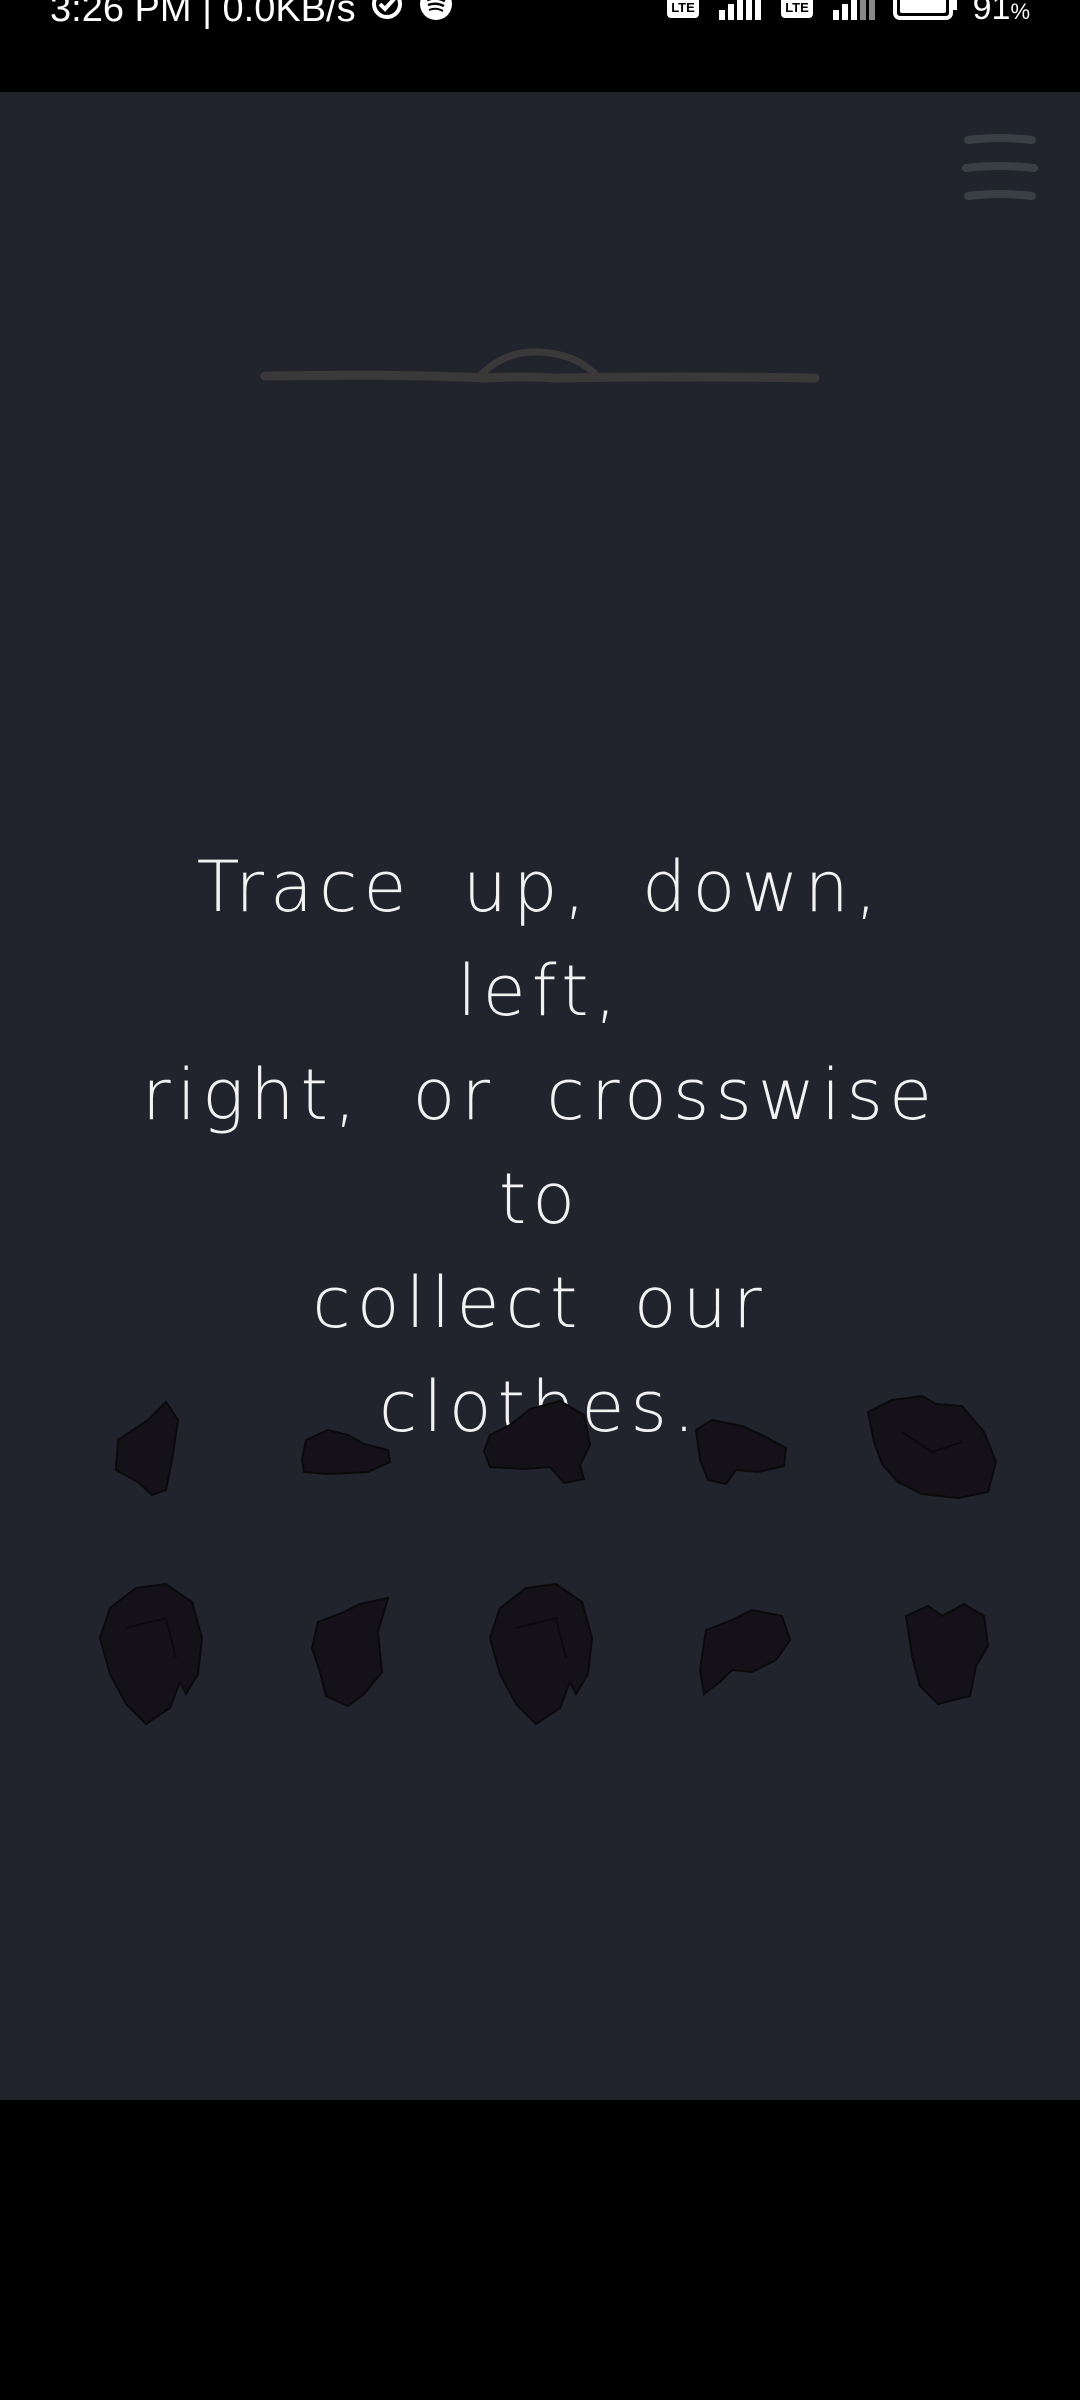 Image resolution: width=1080 pixels, height=2400 pixels. I want to click on clothing-pants-icon, so click(745, 1652).